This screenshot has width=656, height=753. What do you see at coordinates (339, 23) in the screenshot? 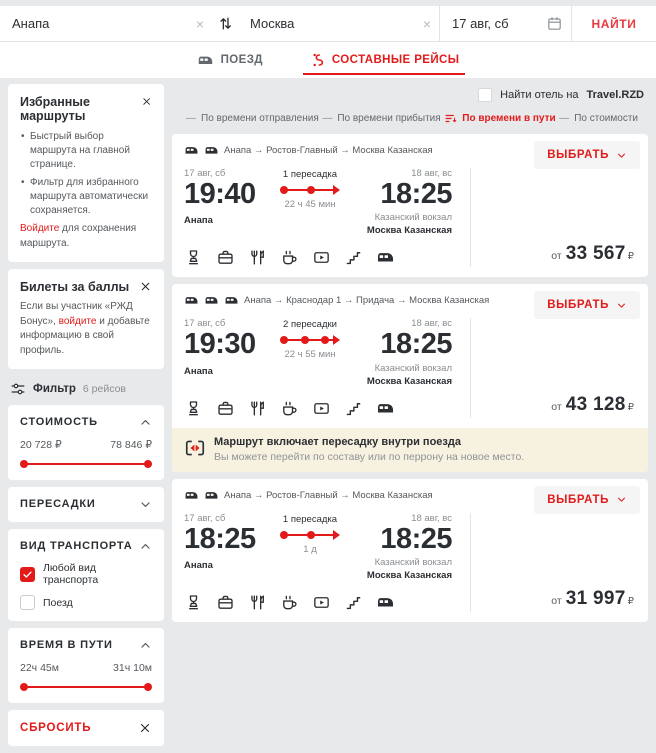
I see `destination-field: Москва ×` at bounding box center [339, 23].